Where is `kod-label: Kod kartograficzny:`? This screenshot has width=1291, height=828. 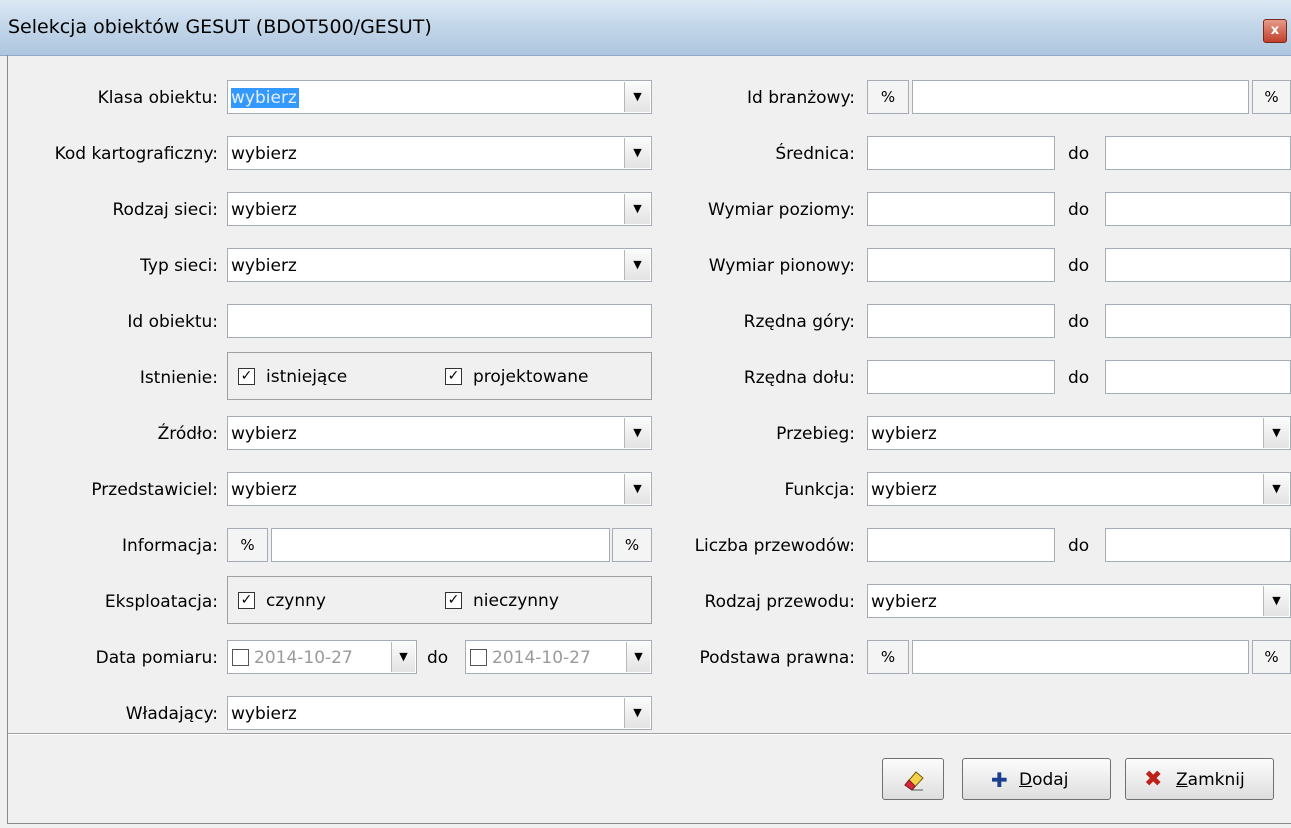 kod-label: Kod kartograficzny: is located at coordinates (136, 154).